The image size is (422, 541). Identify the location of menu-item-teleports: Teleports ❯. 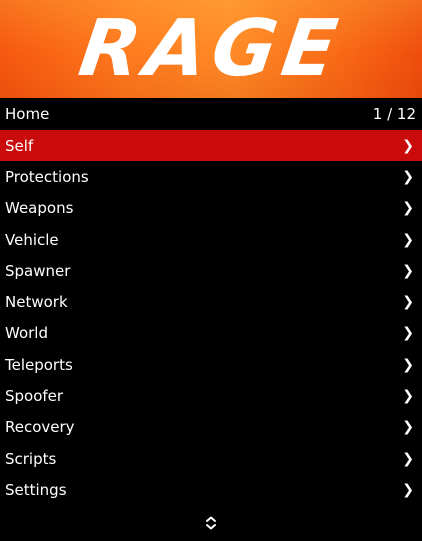
(211, 364).